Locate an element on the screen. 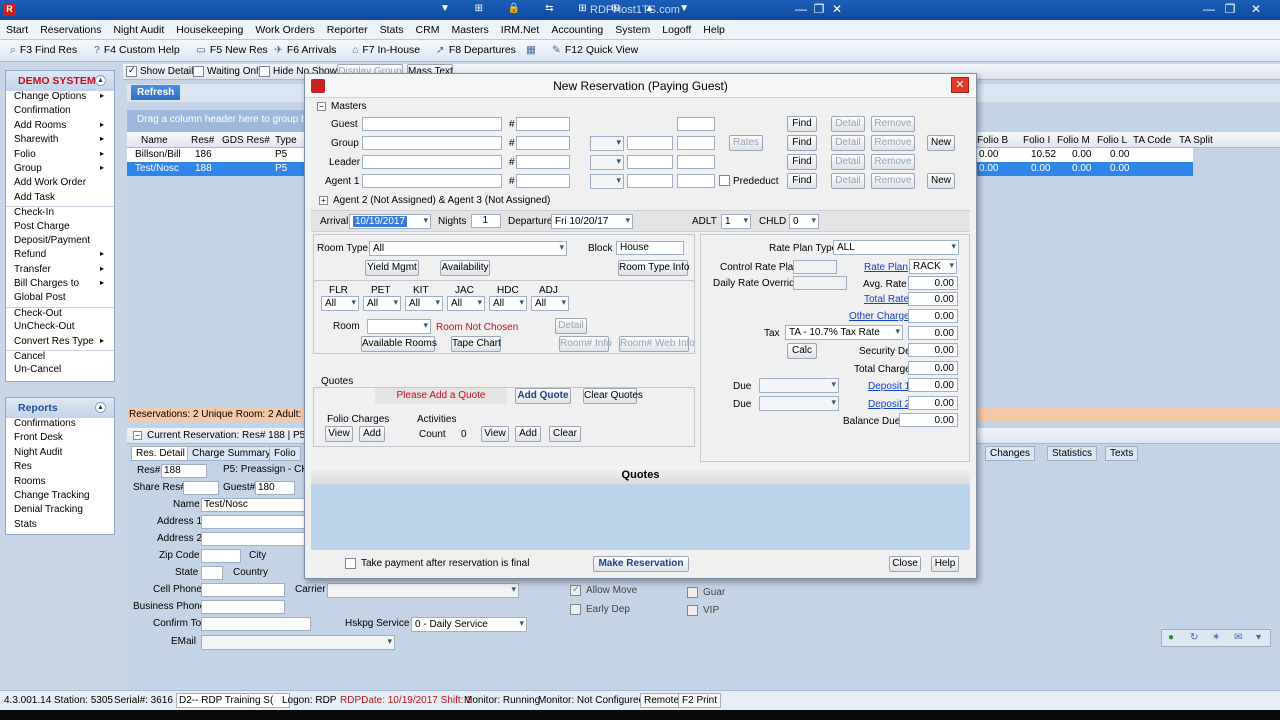  waiting-only-checkbox is located at coordinates (198, 71).